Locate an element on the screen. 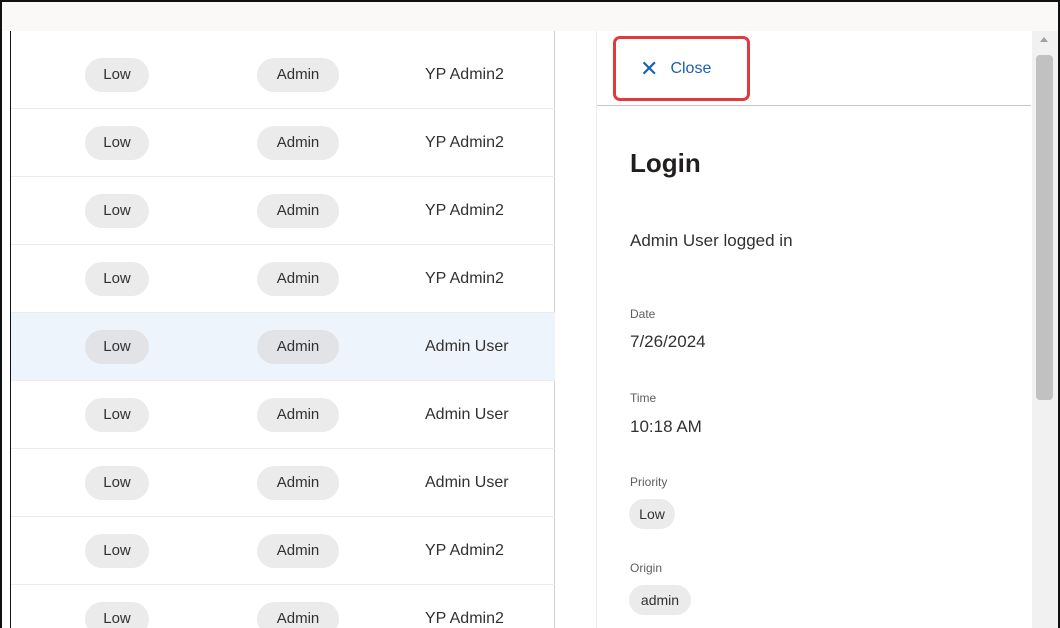  details-panel-header: ✕ Close is located at coordinates (814, 68).